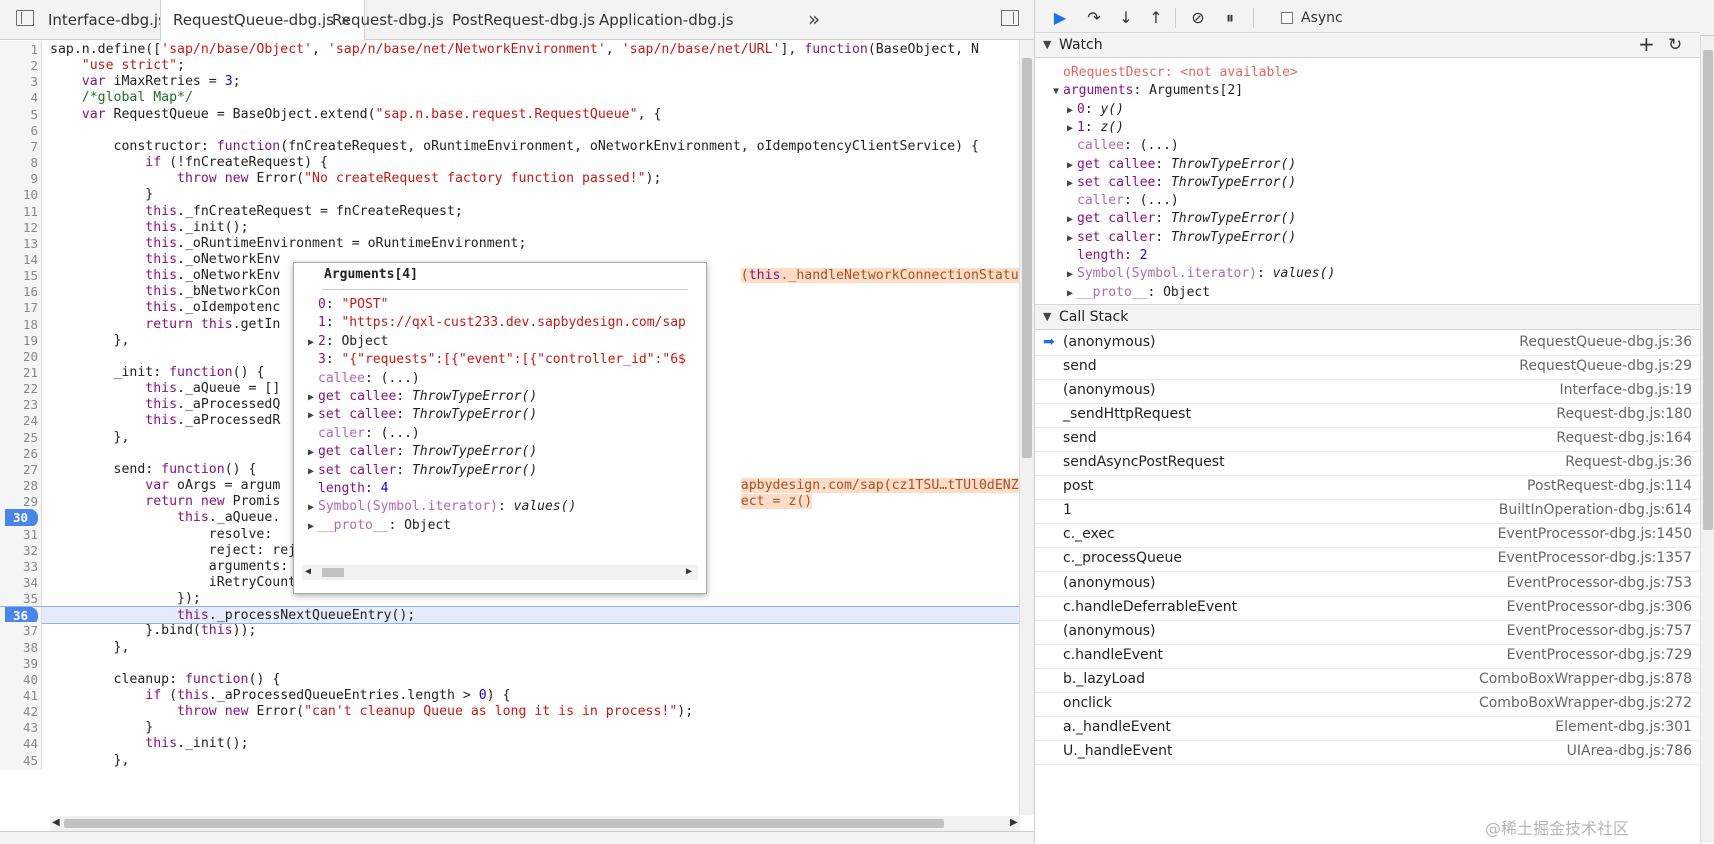 The image size is (1714, 844). What do you see at coordinates (523, 20) in the screenshot?
I see `tab-postrequest-dbg-js: PostRequest-dbg.js` at bounding box center [523, 20].